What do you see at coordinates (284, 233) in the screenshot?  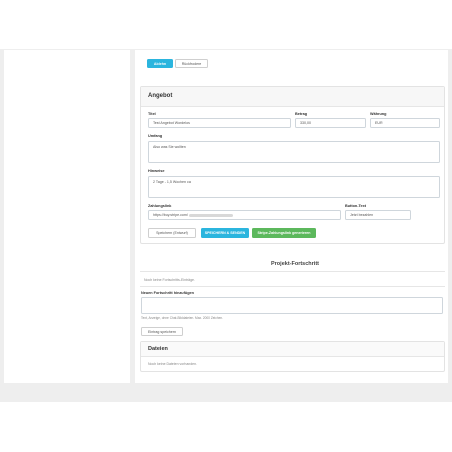 I see `stripe-link-button: Stripe-Zahlungslink generieren` at bounding box center [284, 233].